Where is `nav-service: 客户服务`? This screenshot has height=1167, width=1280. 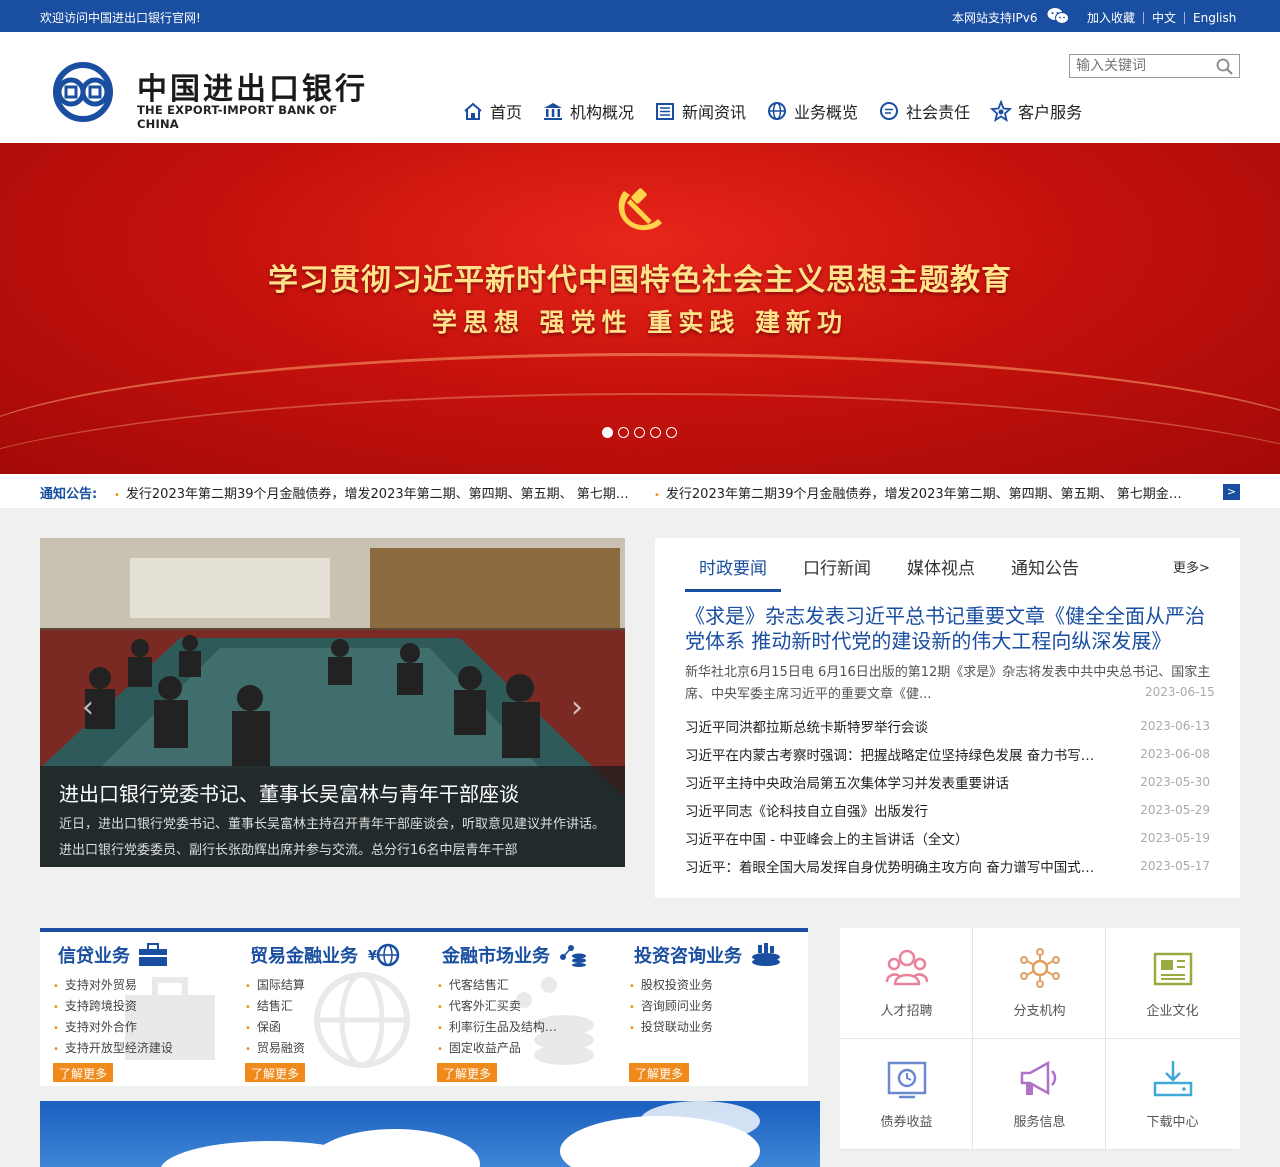 nav-service: 客户服务 is located at coordinates (1036, 111).